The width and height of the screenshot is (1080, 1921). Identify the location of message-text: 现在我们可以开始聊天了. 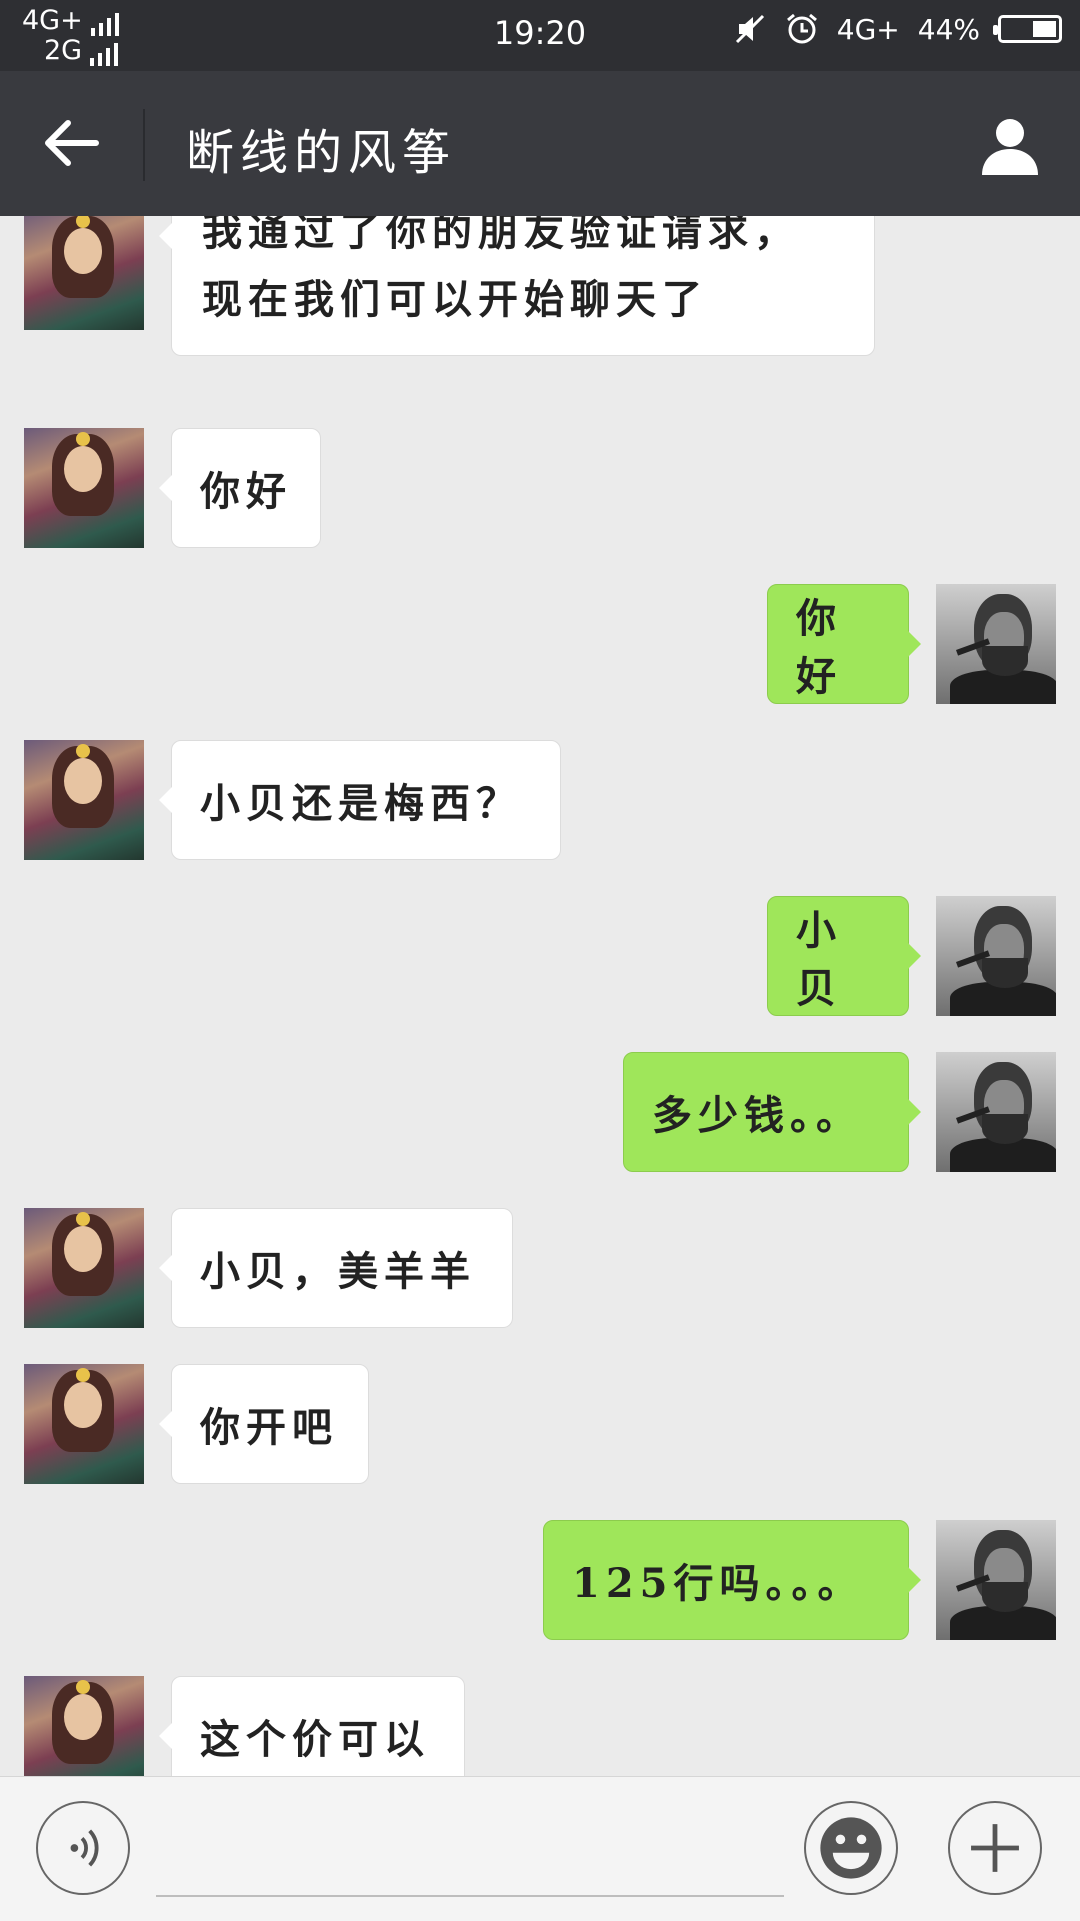
(455, 299).